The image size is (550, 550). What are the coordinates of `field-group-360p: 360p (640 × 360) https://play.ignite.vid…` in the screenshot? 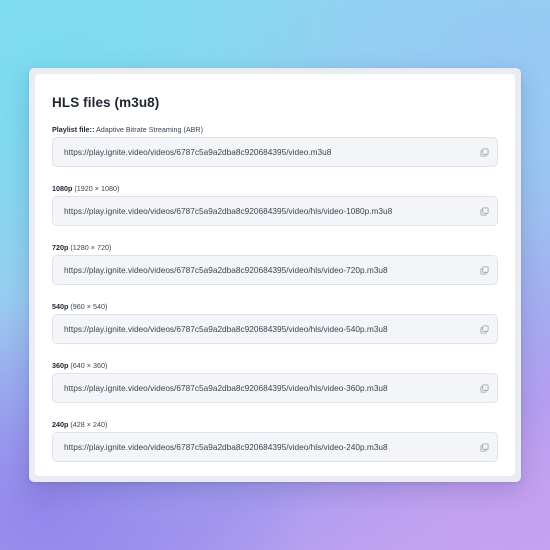 It's located at (275, 382).